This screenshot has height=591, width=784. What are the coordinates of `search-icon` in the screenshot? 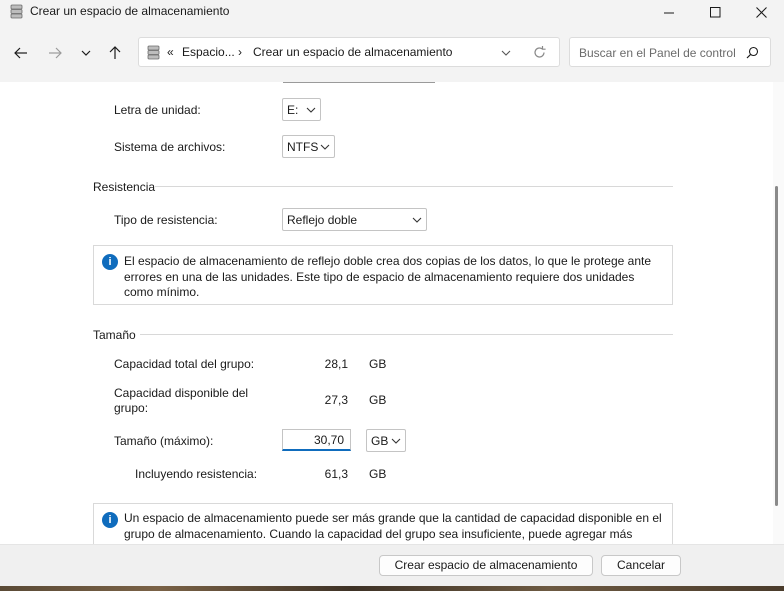 It's located at (752, 52).